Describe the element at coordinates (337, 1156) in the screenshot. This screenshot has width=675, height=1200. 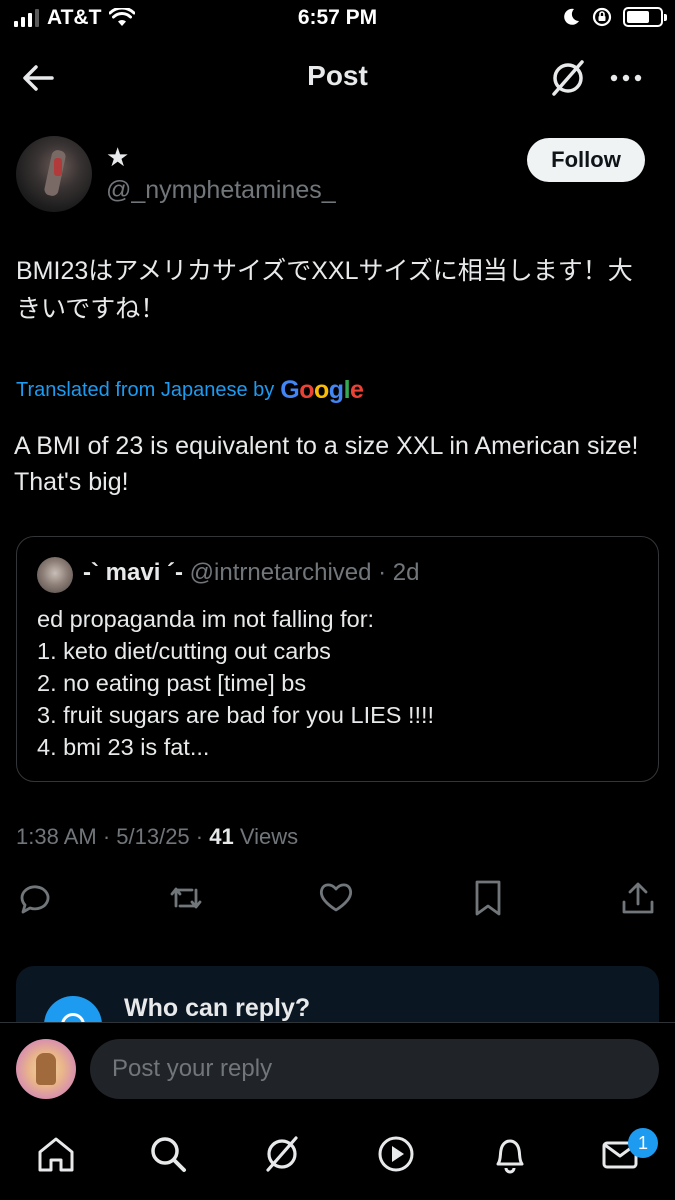
I see `bottom-nav` at that location.